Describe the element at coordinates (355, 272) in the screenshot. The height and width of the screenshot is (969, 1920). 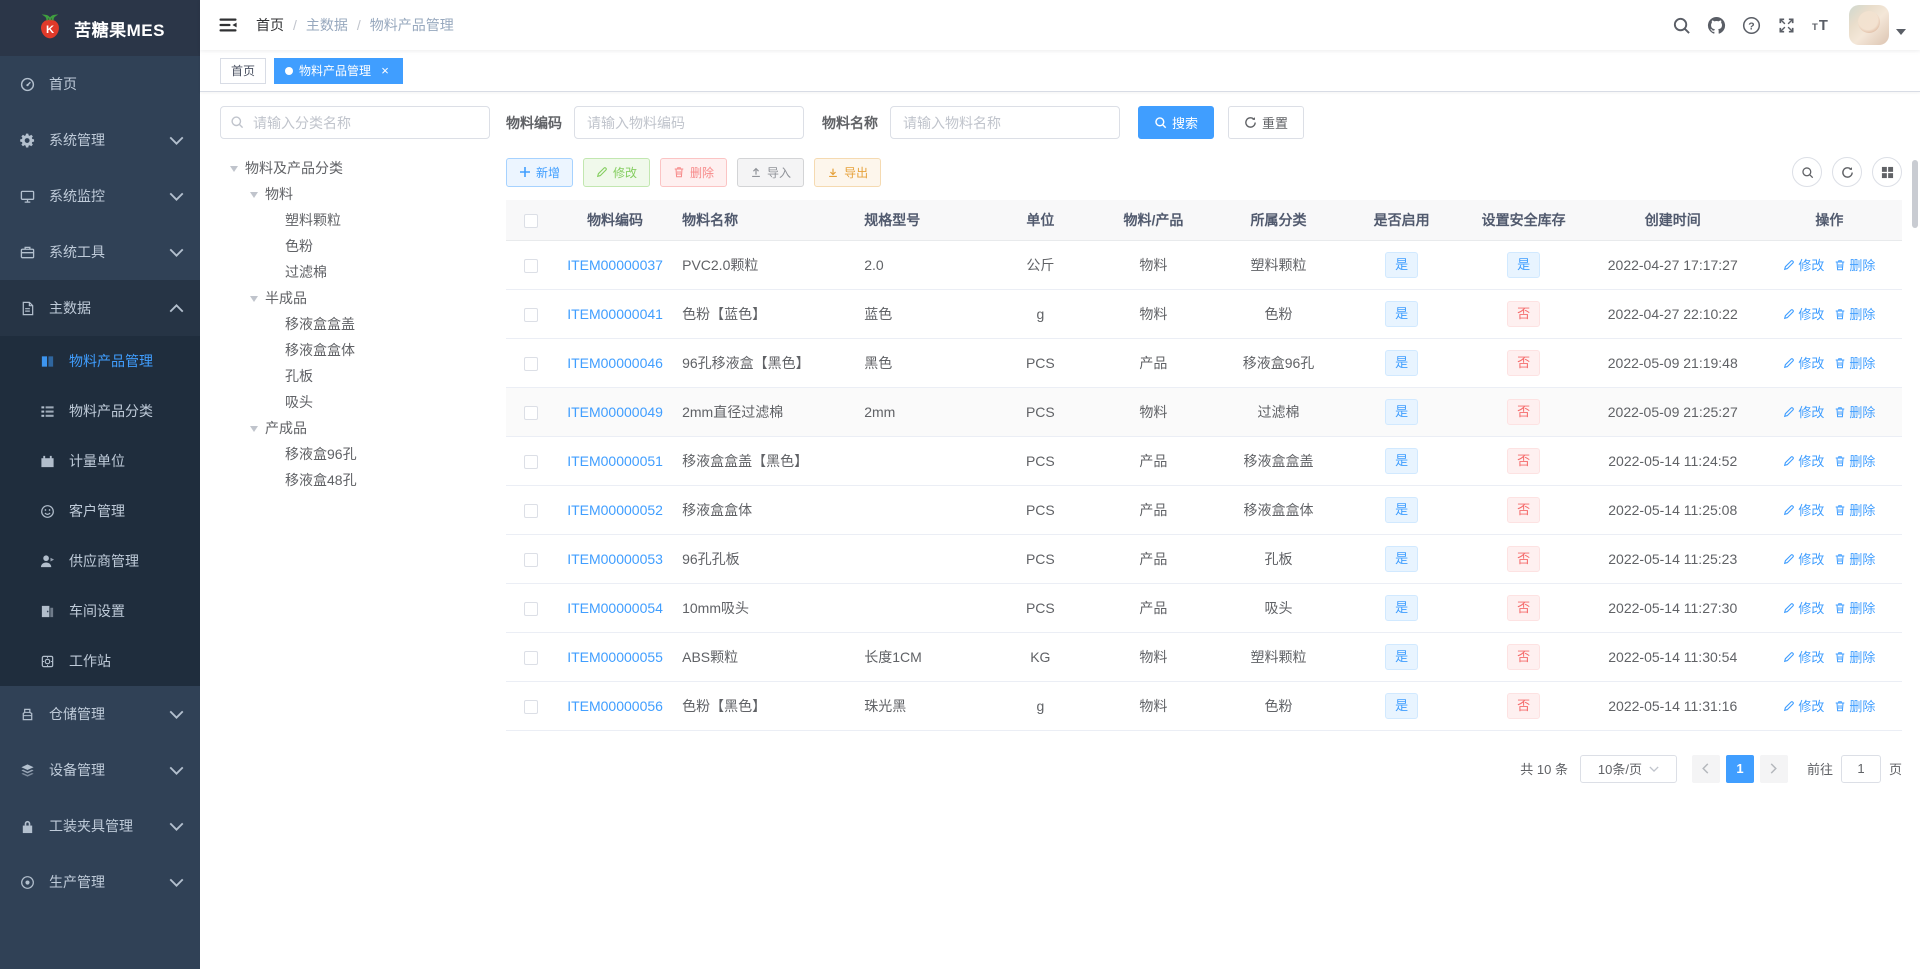
I see `tree-node-4: 过滤棉` at that location.